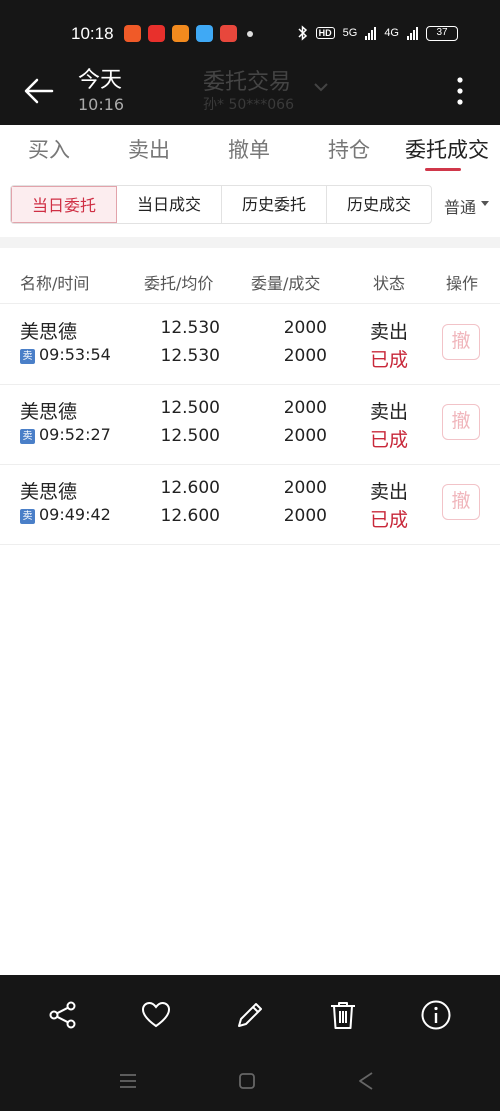 The height and width of the screenshot is (1111, 500). Describe the element at coordinates (169, 204) in the screenshot. I see `subtab-today-trades: 当日成交` at that location.